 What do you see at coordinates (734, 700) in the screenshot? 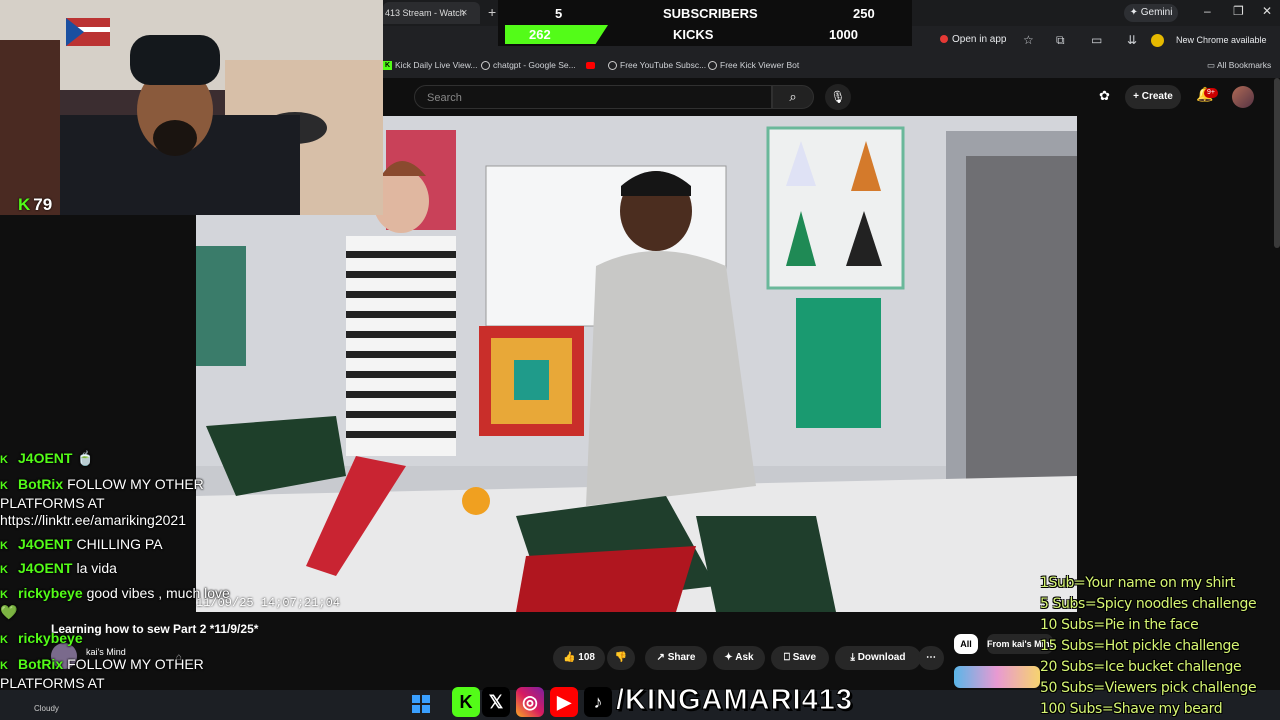
I see `streamer-handle: /KINGAMARI413` at bounding box center [734, 700].